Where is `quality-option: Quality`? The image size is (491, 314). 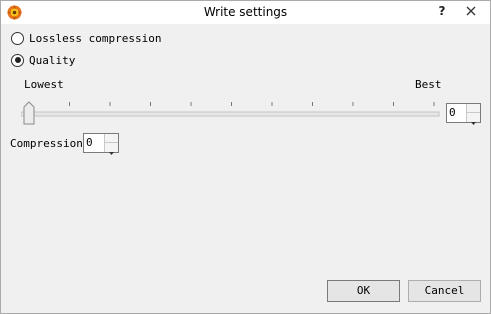 quality-option: Quality is located at coordinates (43, 60).